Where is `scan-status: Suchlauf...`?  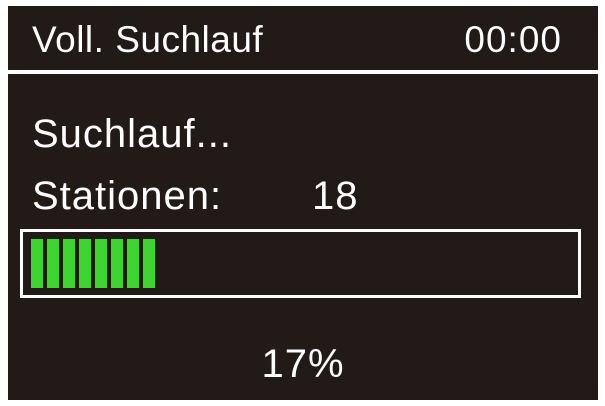
scan-status: Suchlauf... is located at coordinates (132, 134).